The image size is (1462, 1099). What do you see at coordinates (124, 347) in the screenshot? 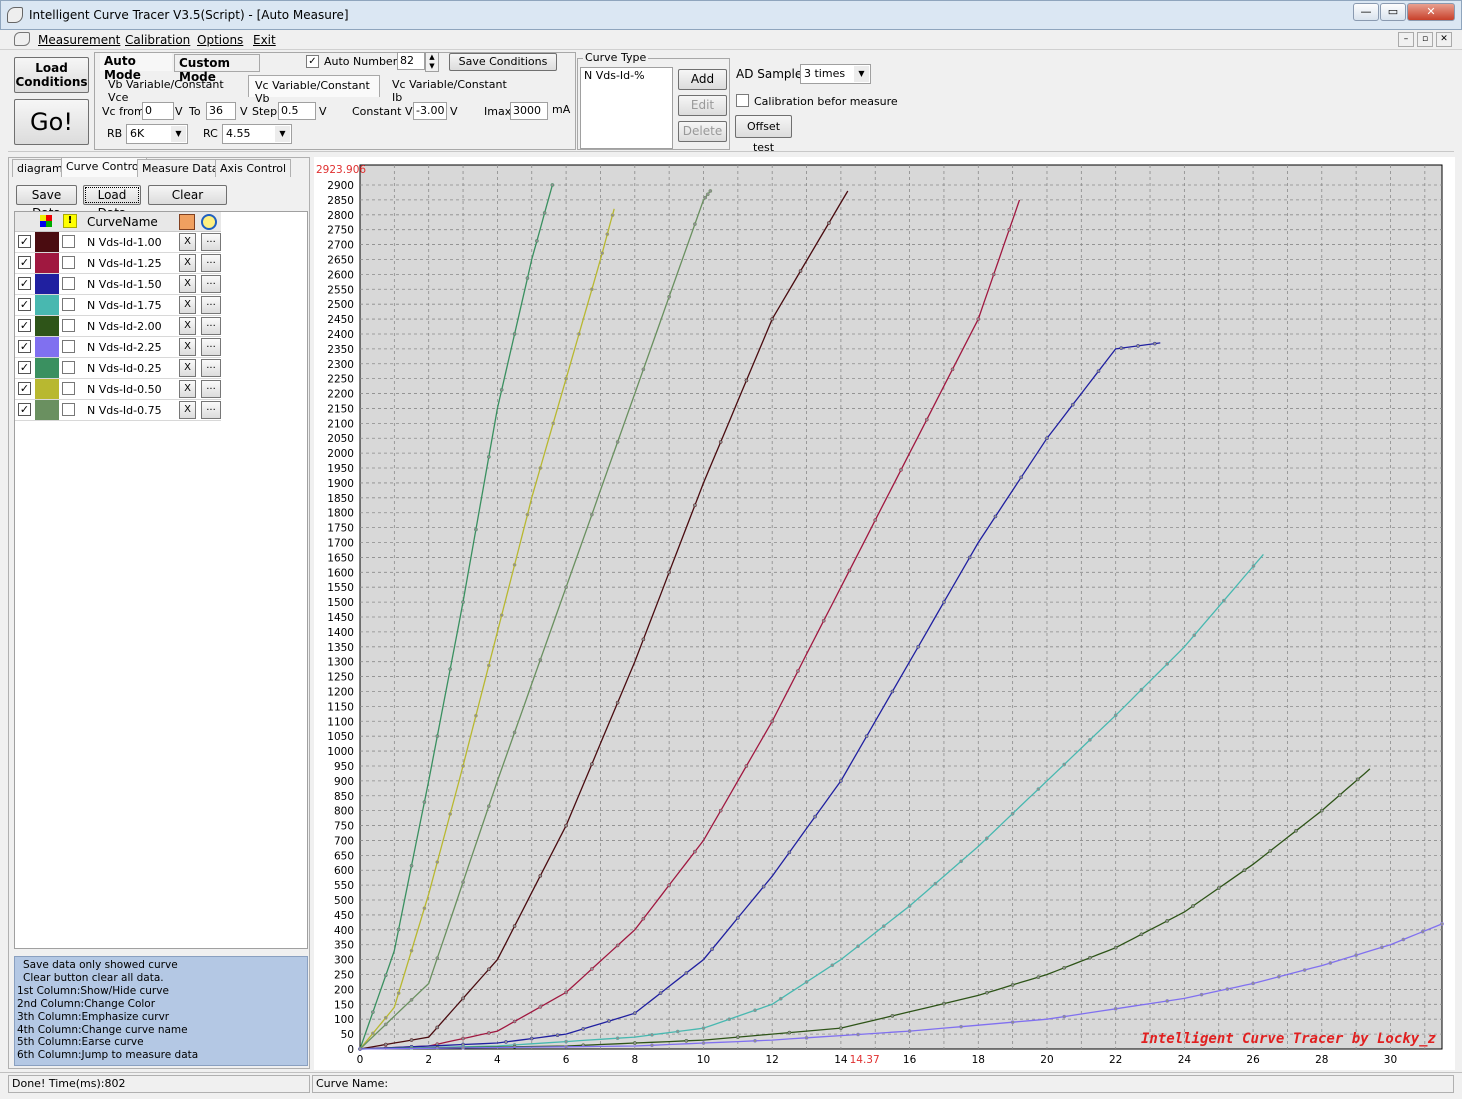
I see `curve-name-cell: N Vds-Id-2.25` at bounding box center [124, 347].